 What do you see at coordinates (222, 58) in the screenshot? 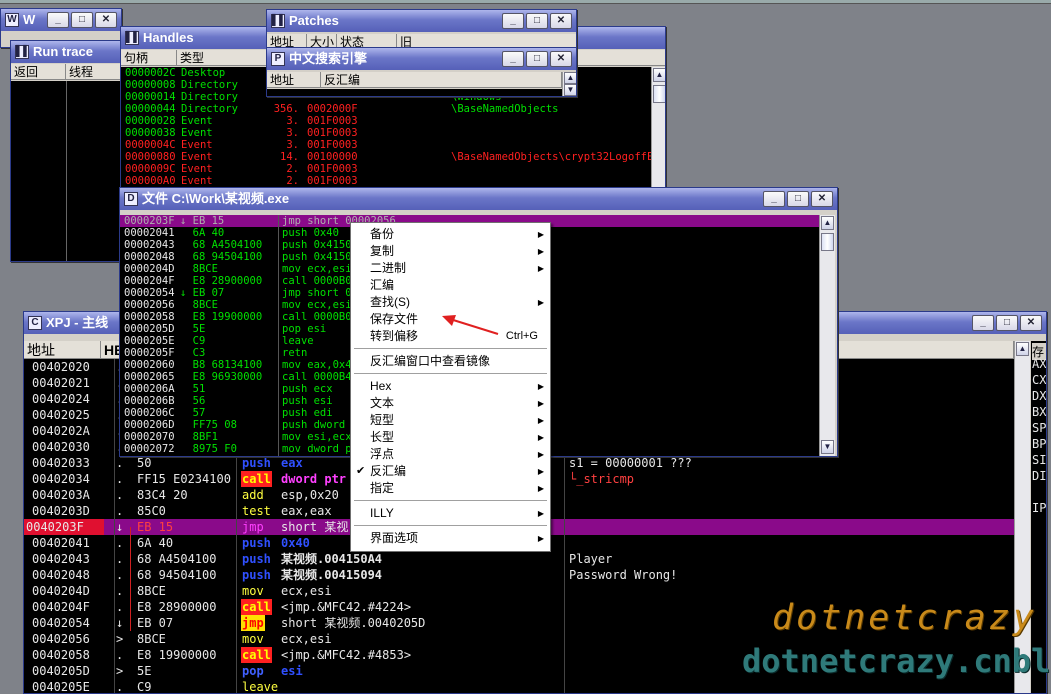
I see `col-type: 类型` at bounding box center [222, 58].